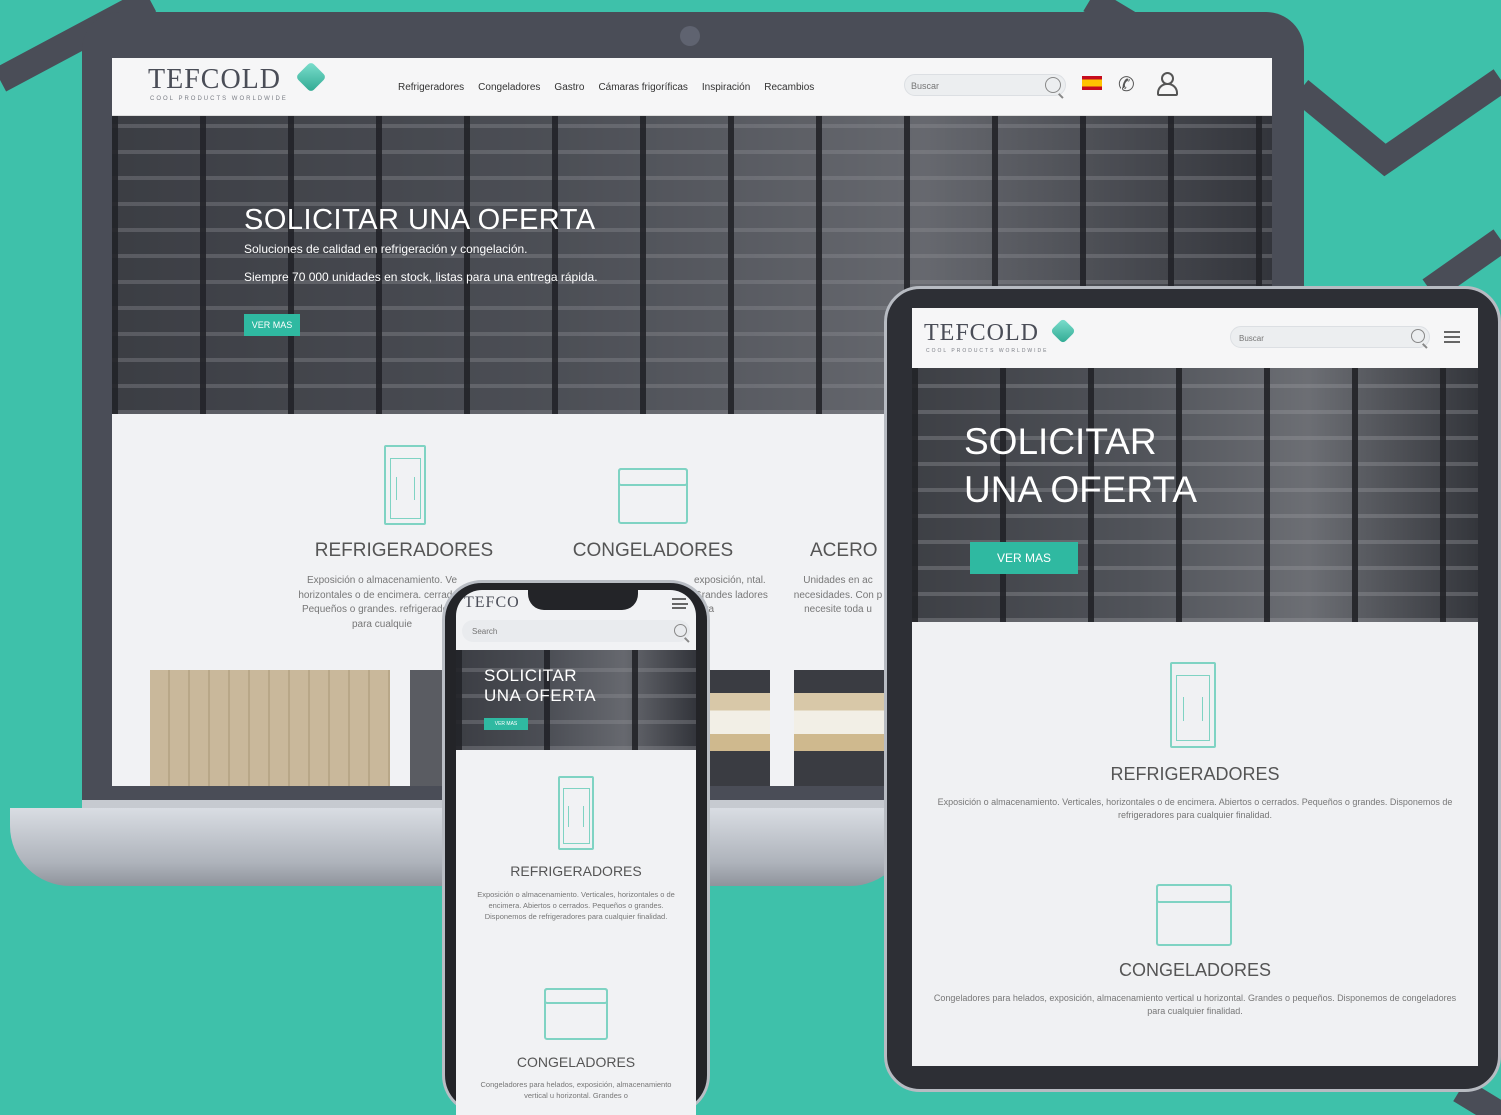 The width and height of the screenshot is (1501, 1115). I want to click on mobile-hero-title-line2: UNA OFERTA, so click(540, 695).